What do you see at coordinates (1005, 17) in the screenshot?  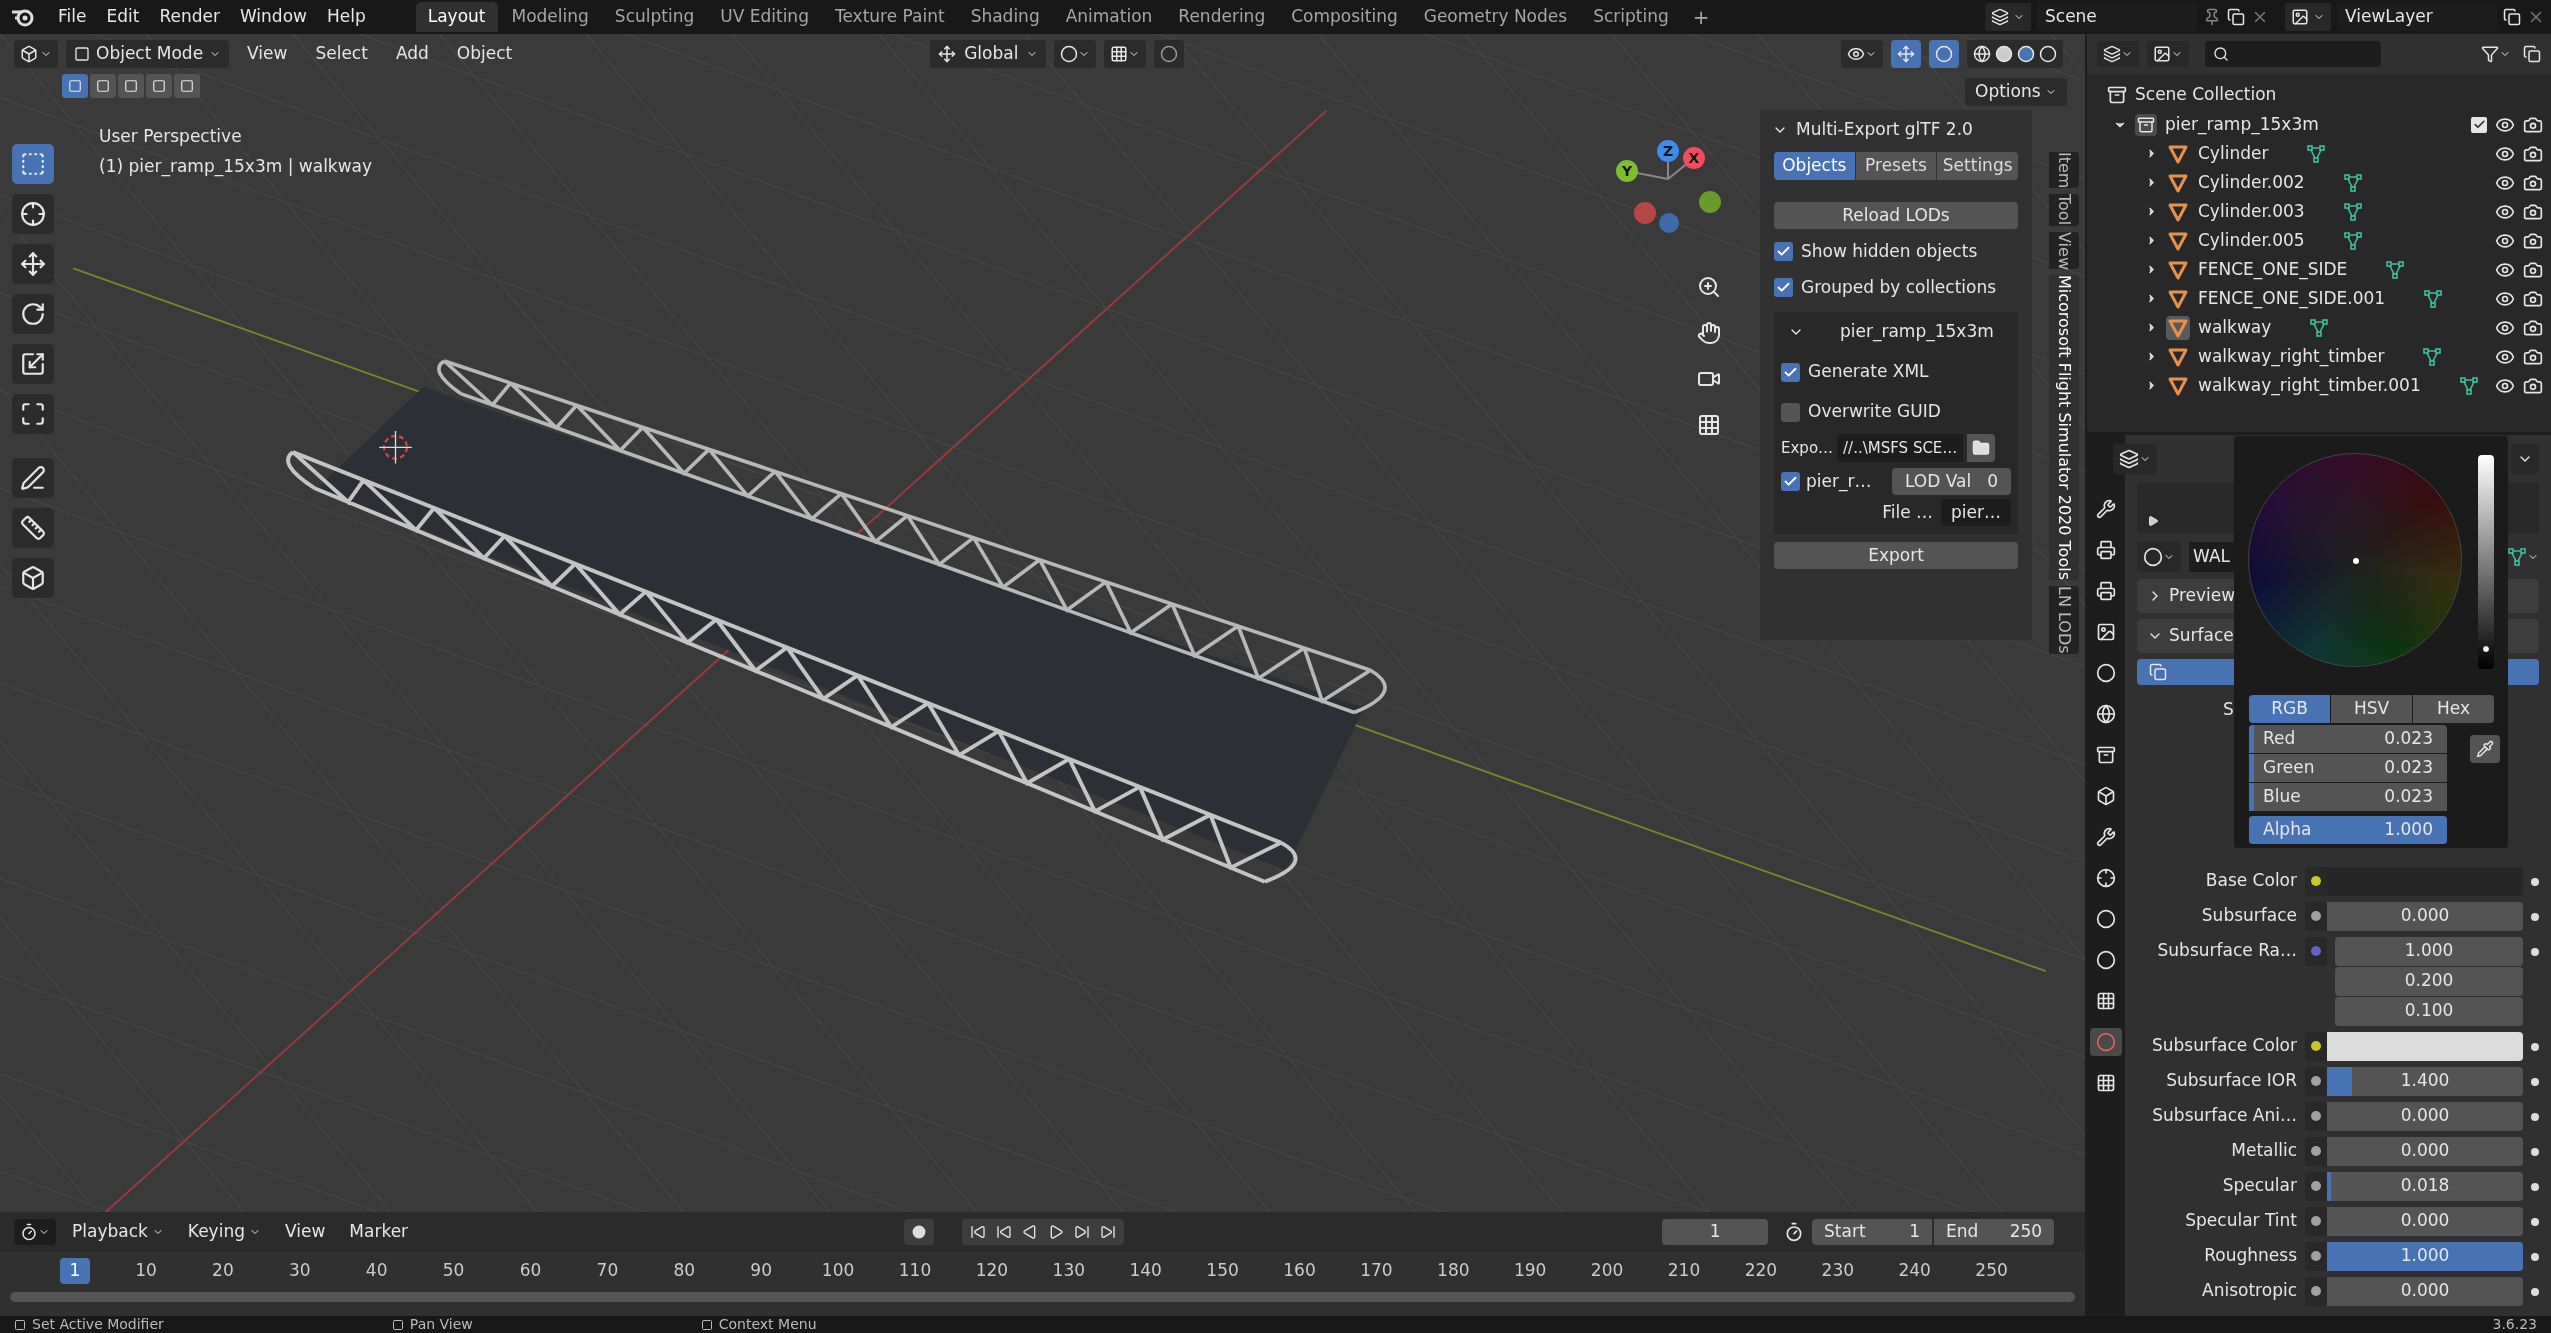 I see `workspace-tab: Shading` at bounding box center [1005, 17].